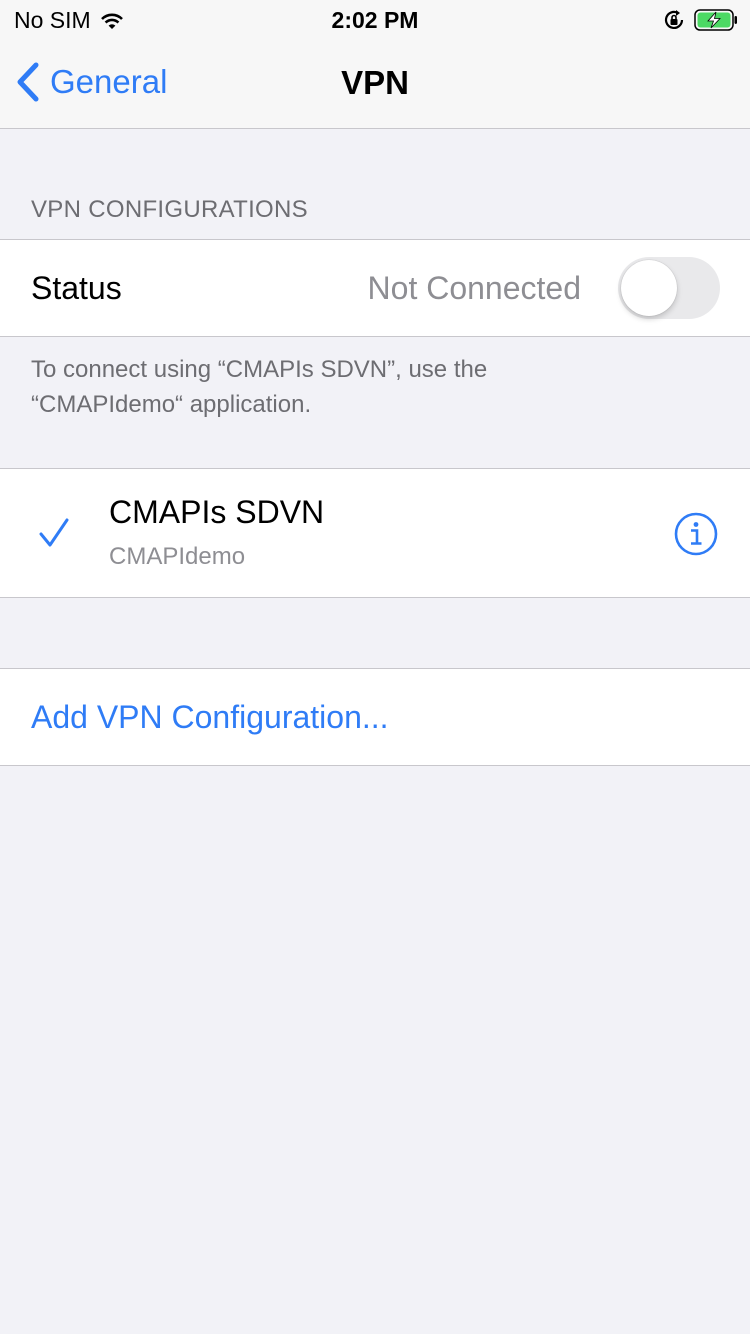 This screenshot has width=750, height=1334. I want to click on status-time: 2:02 PM, so click(375, 20).